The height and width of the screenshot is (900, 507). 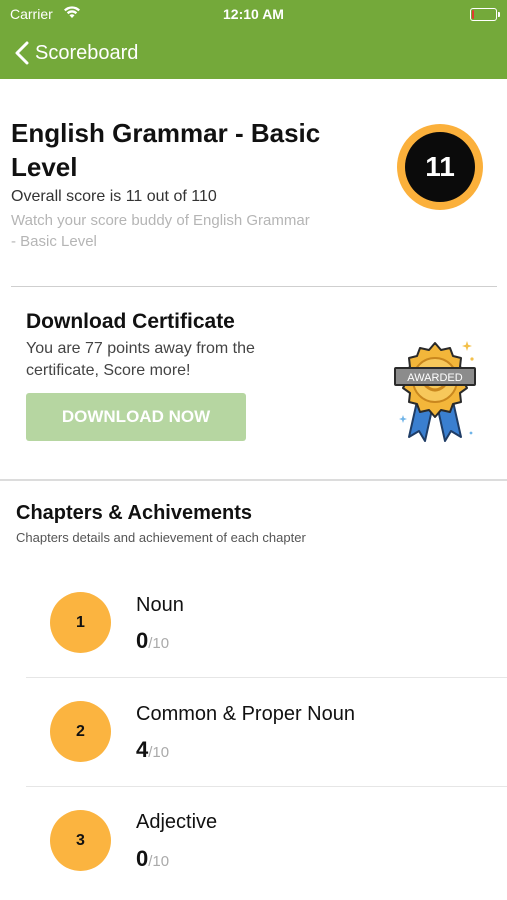 What do you see at coordinates (166, 150) in the screenshot?
I see `course-title: English Grammar - Basic Level` at bounding box center [166, 150].